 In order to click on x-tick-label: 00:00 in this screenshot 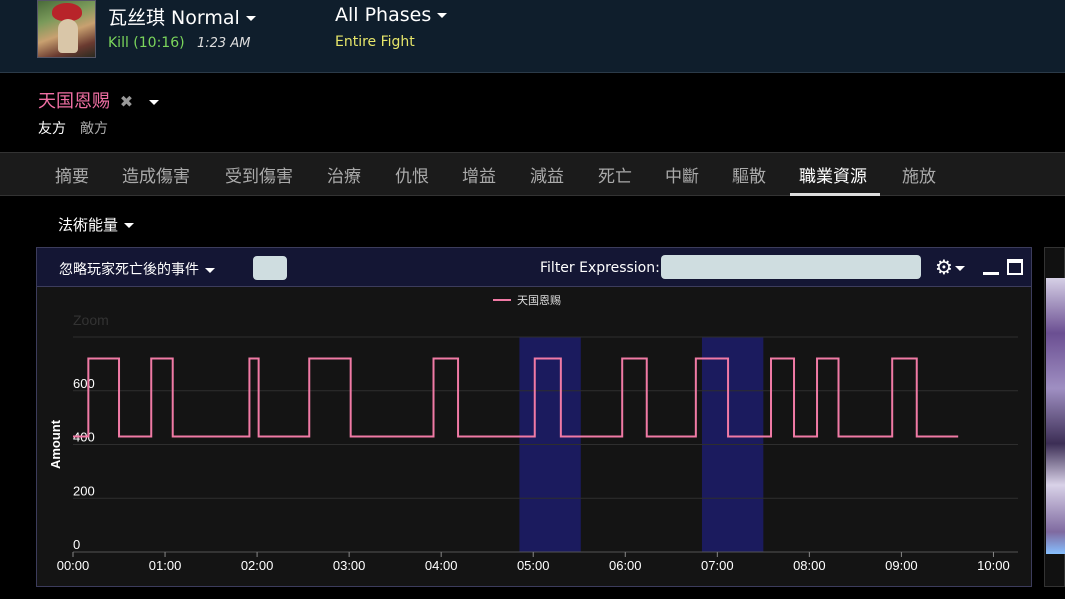, I will do `click(73, 565)`.